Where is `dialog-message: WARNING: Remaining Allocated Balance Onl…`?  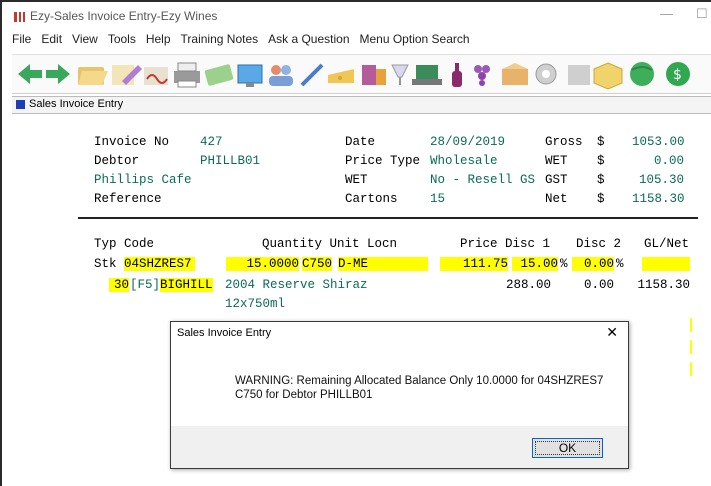
dialog-message: WARNING: Remaining Allocated Balance Onl… is located at coordinates (419, 388).